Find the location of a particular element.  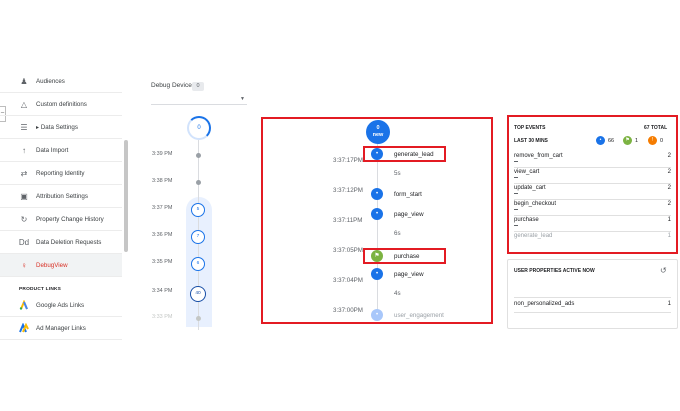

nav-item-debugview: ♀ DebugView is located at coordinates (61, 265).